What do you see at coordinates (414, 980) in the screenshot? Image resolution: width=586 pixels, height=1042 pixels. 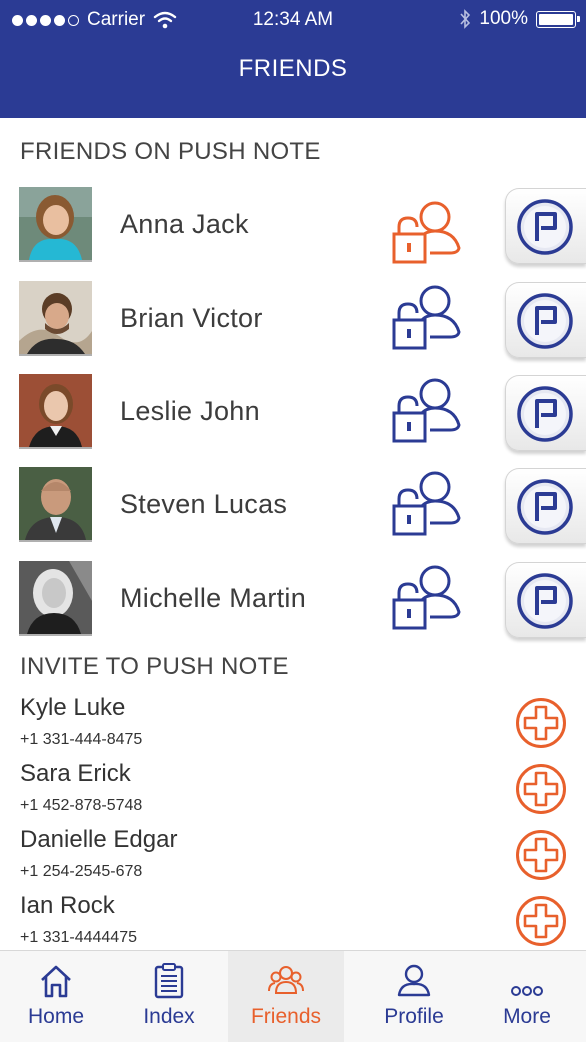 I see `profile-icon` at bounding box center [414, 980].